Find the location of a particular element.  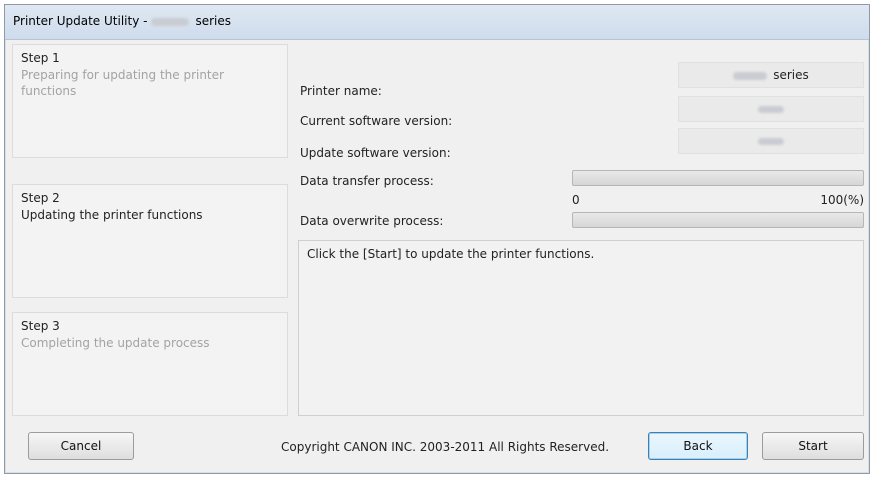

redacted-printer-model is located at coordinates (750, 75).